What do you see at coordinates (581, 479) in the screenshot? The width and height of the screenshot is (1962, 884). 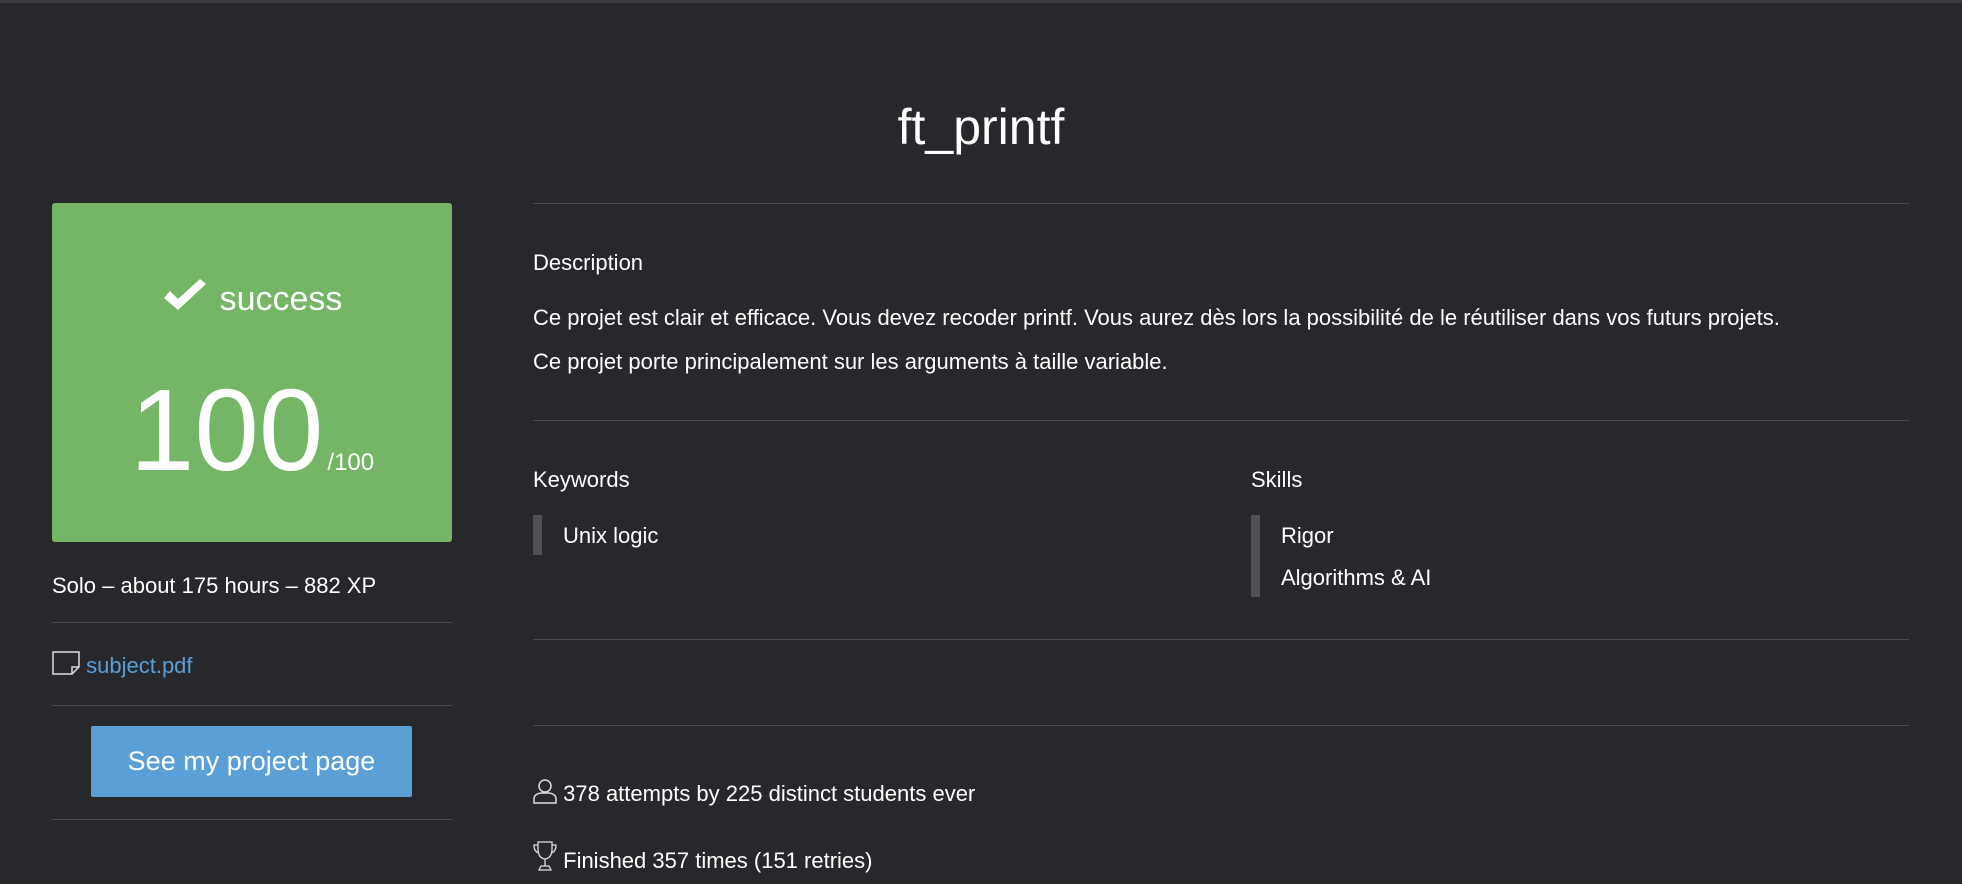 I see `keywords-heading: Keywords` at bounding box center [581, 479].